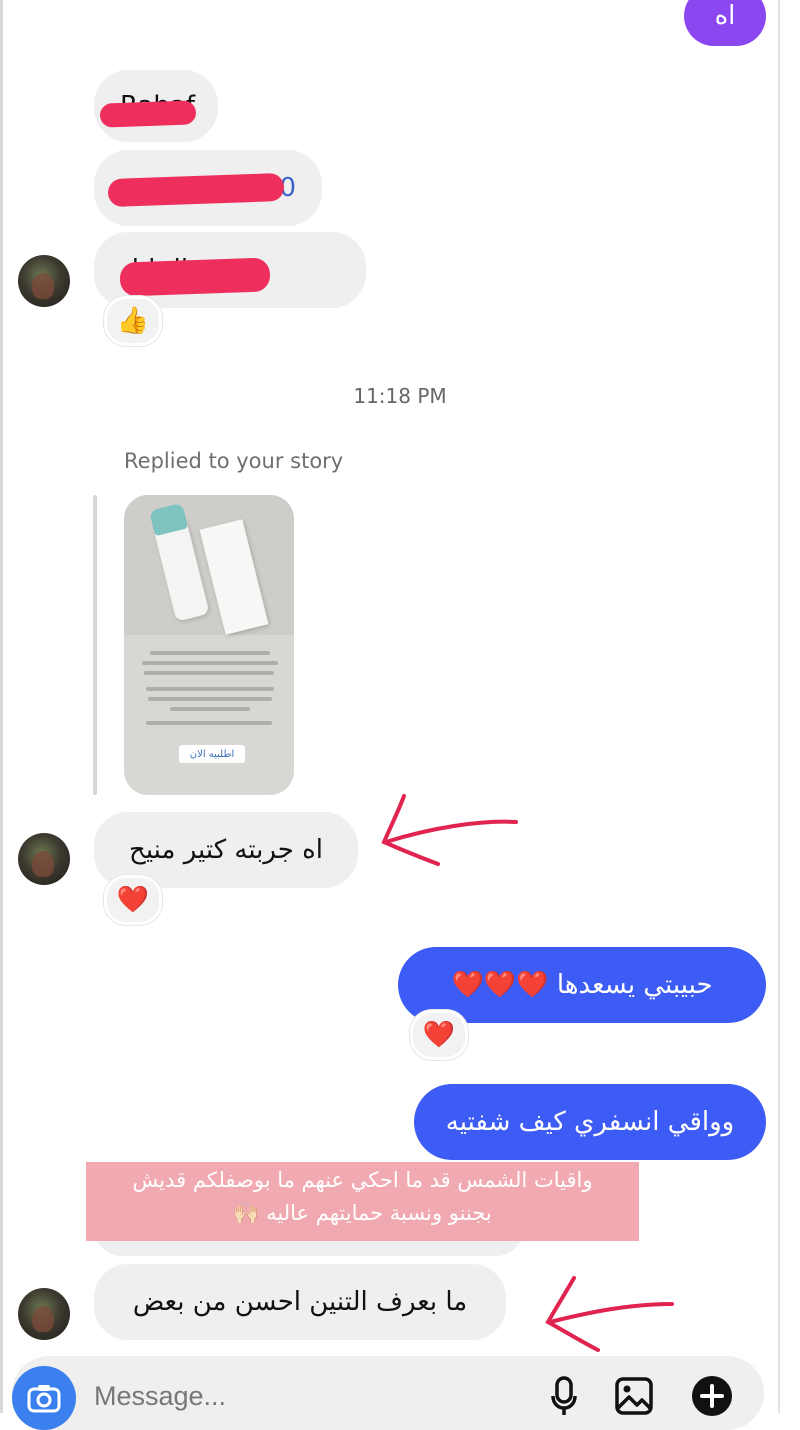  I want to click on story-thumbnail: اطلبيه الان, so click(209, 645).